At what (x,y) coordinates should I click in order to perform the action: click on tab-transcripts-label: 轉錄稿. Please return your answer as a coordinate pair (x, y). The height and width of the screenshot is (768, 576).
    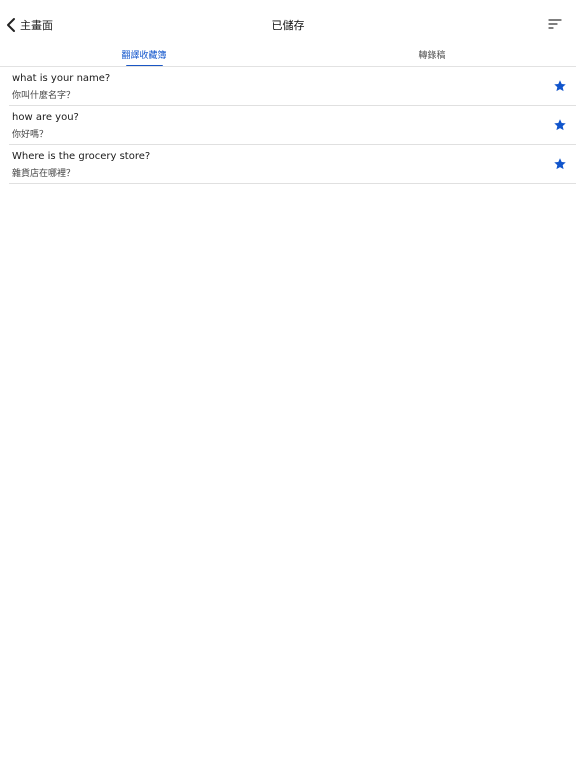
    Looking at the image, I should click on (432, 56).